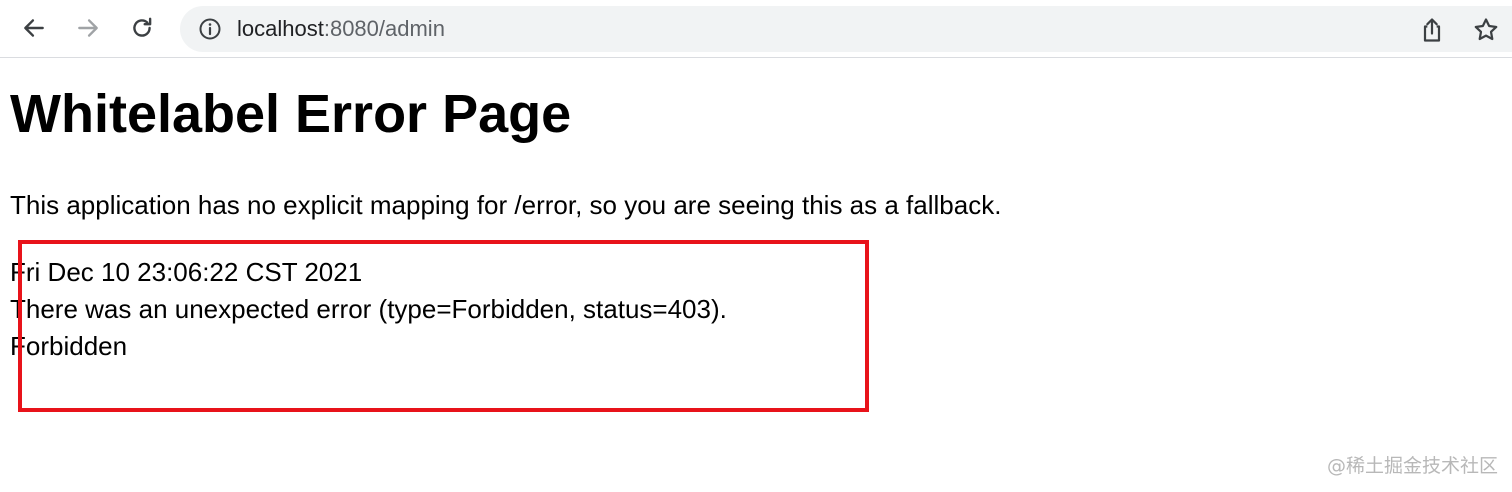 The image size is (1512, 492). I want to click on reload-icon, so click(142, 27).